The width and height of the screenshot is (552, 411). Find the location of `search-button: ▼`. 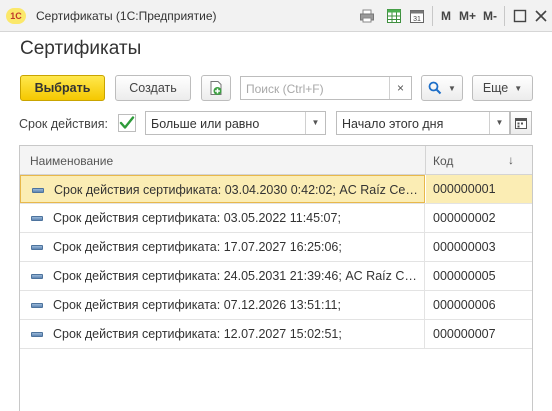

search-button: ▼ is located at coordinates (442, 88).